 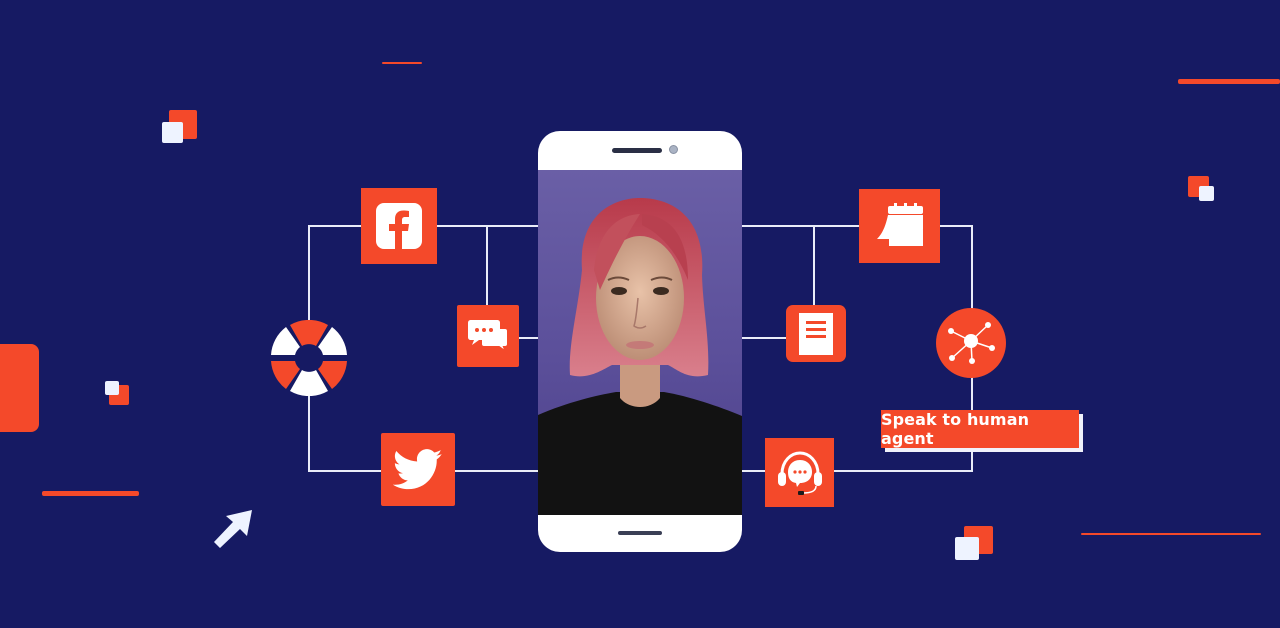 I want to click on facebook-tile, so click(x=399, y=226).